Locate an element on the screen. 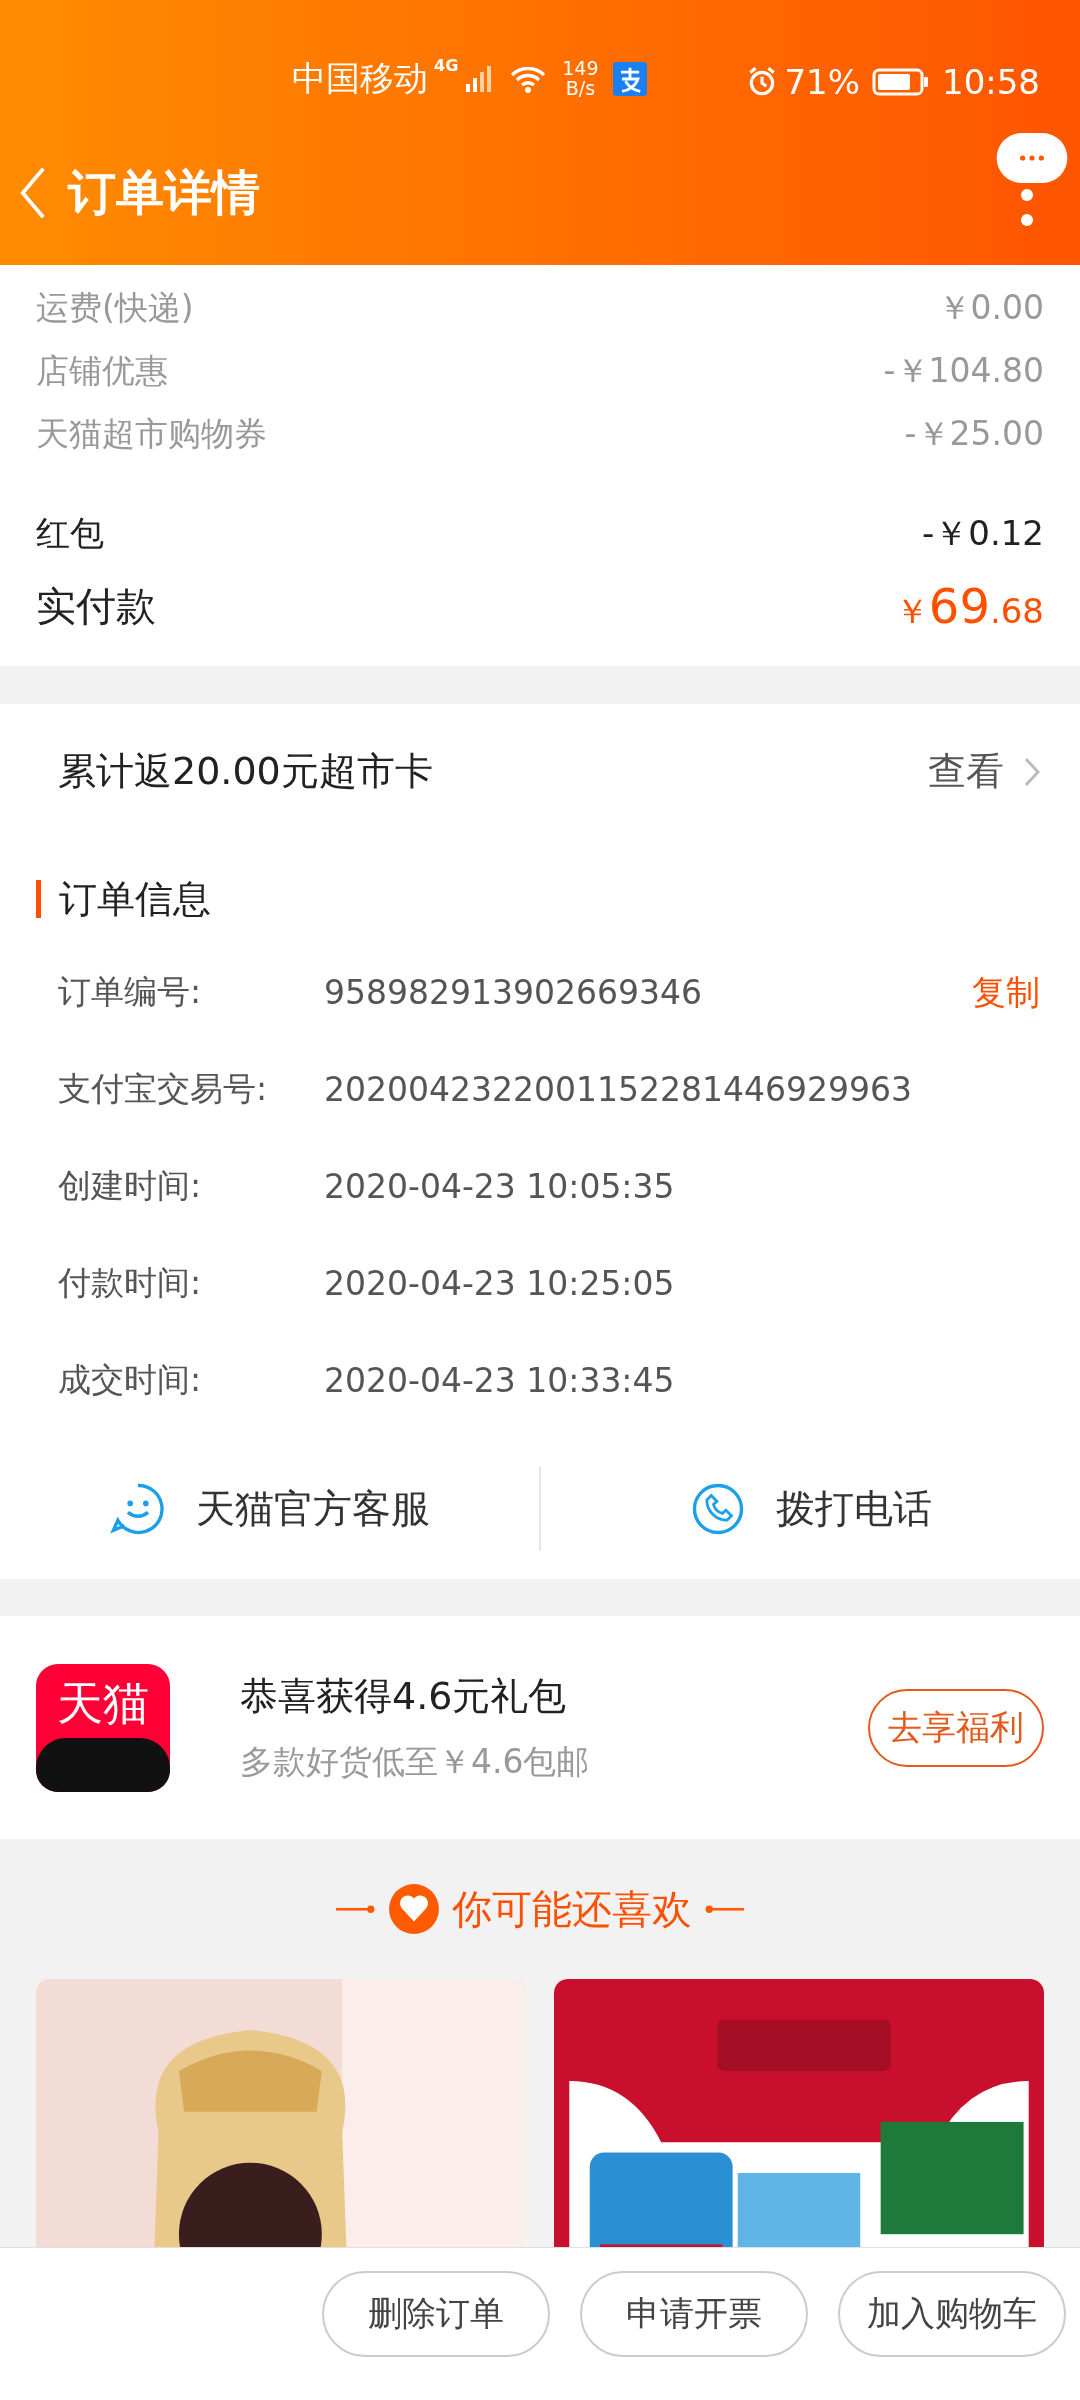 The width and height of the screenshot is (1080, 2400). dots-icon is located at coordinates (1027, 208).